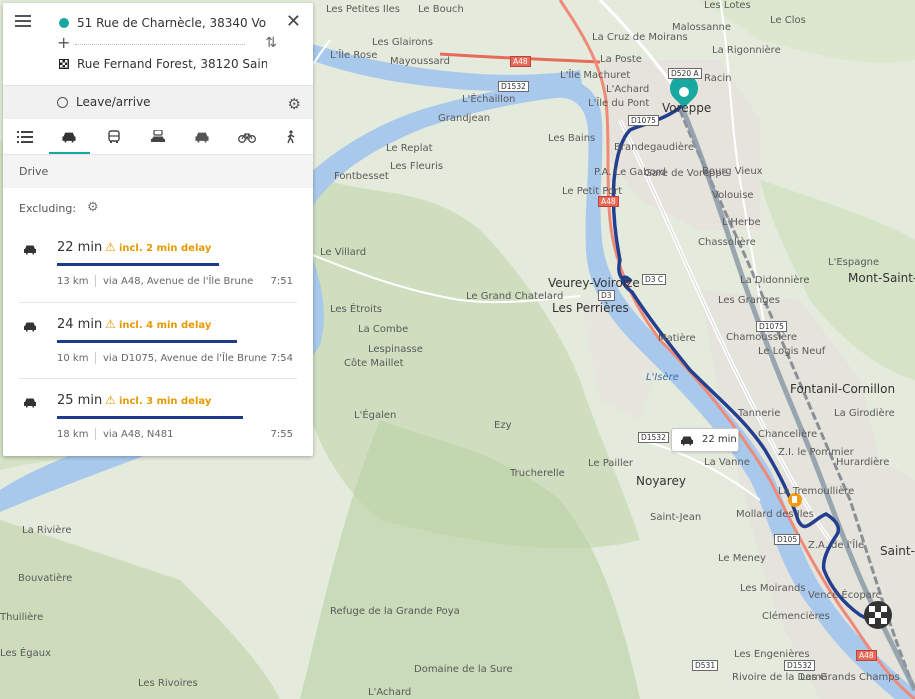  I want to click on road-shield: D3 C, so click(654, 279).